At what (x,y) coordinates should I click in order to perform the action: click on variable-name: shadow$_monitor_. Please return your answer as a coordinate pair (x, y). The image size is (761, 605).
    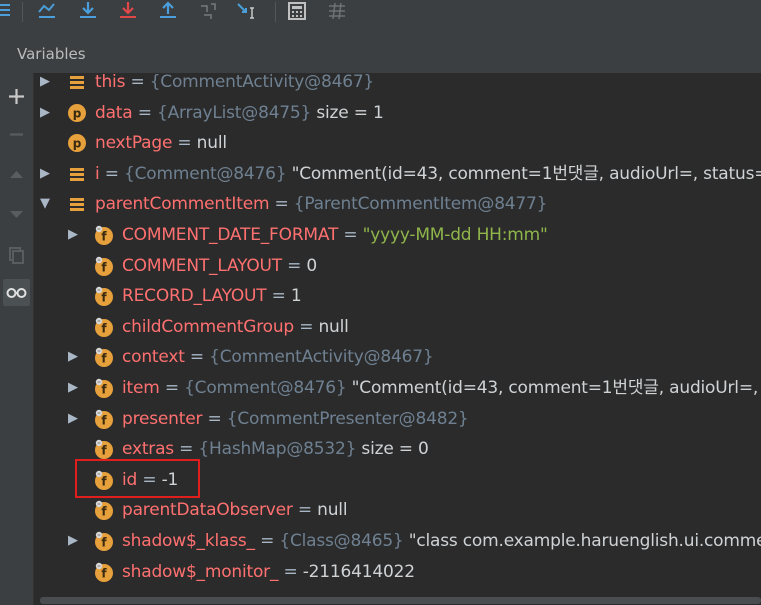
    Looking at the image, I should click on (200, 571).